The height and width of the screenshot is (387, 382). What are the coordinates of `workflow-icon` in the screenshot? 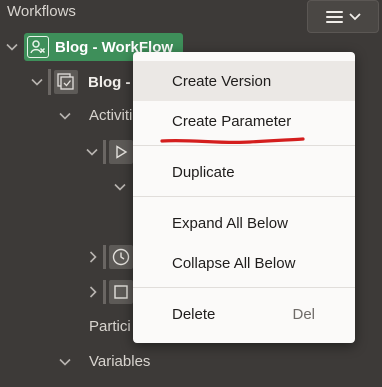 It's located at (38, 47).